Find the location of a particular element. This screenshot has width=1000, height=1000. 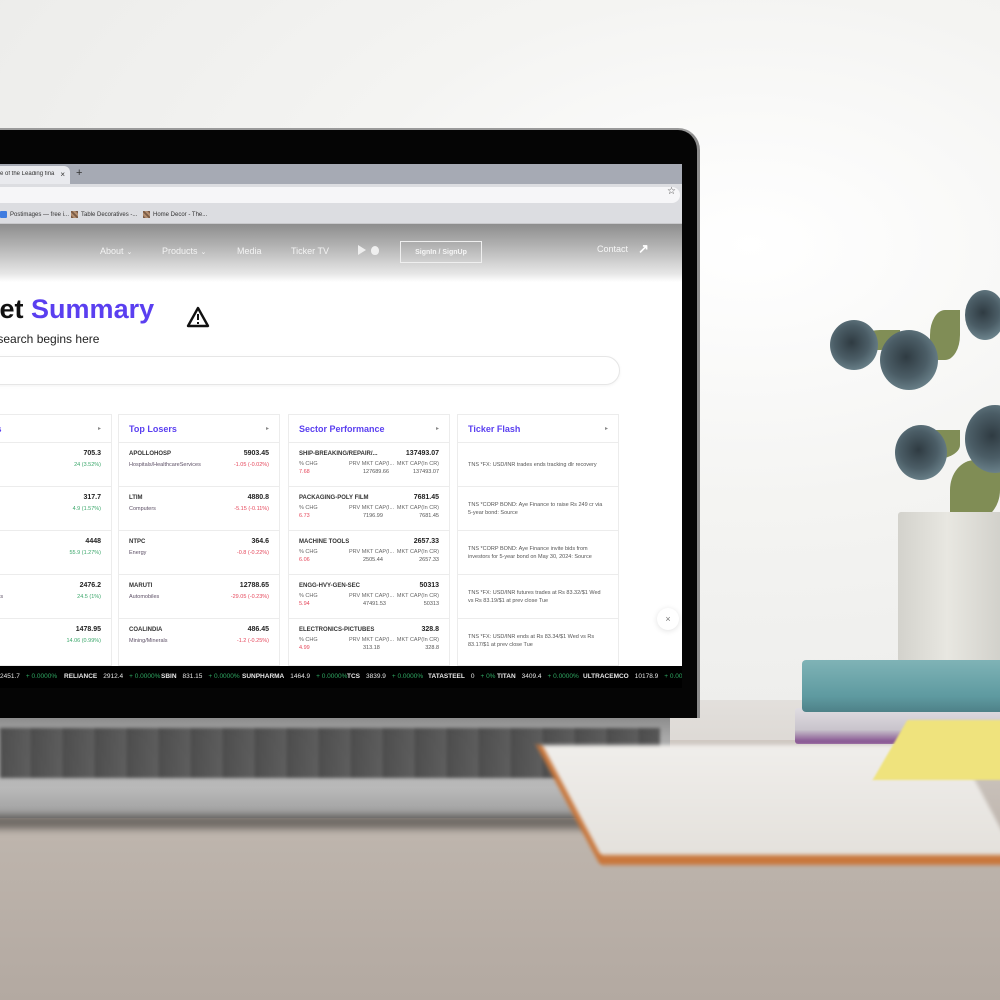

browser-tab: e of the Leading fina × is located at coordinates (35, 175).